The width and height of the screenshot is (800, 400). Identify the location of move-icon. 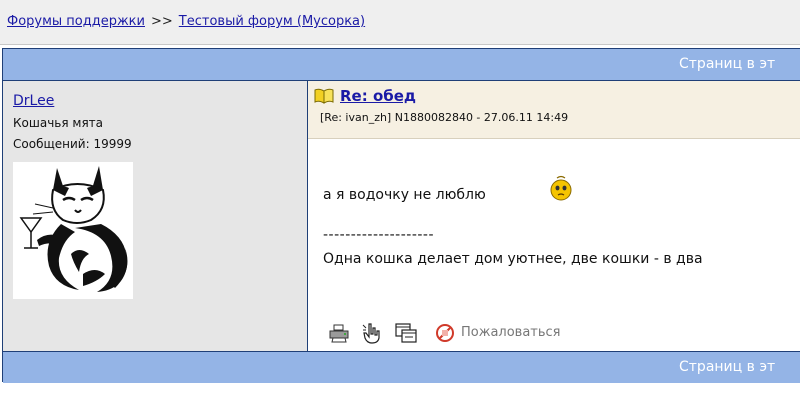
(406, 333).